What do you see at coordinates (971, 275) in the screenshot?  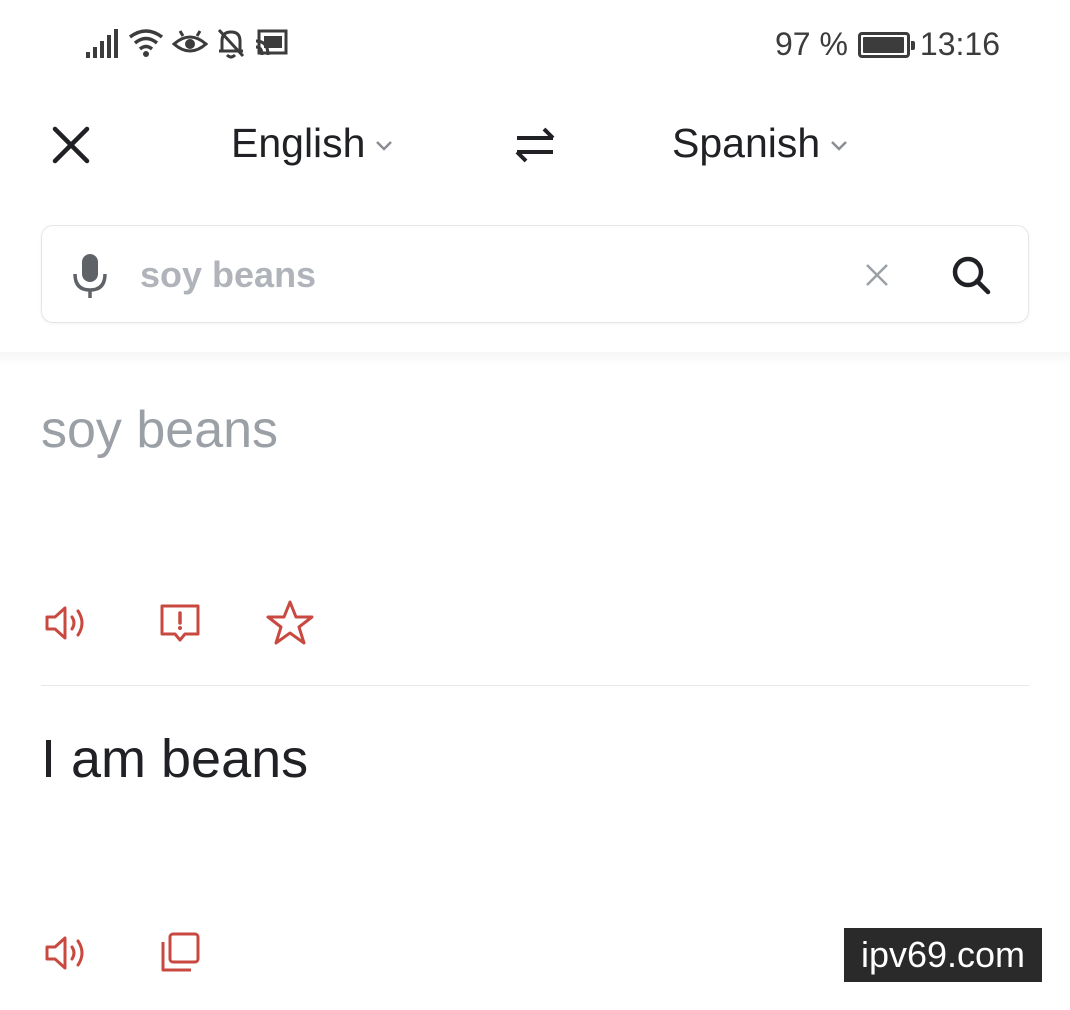 I see `search-icon` at bounding box center [971, 275].